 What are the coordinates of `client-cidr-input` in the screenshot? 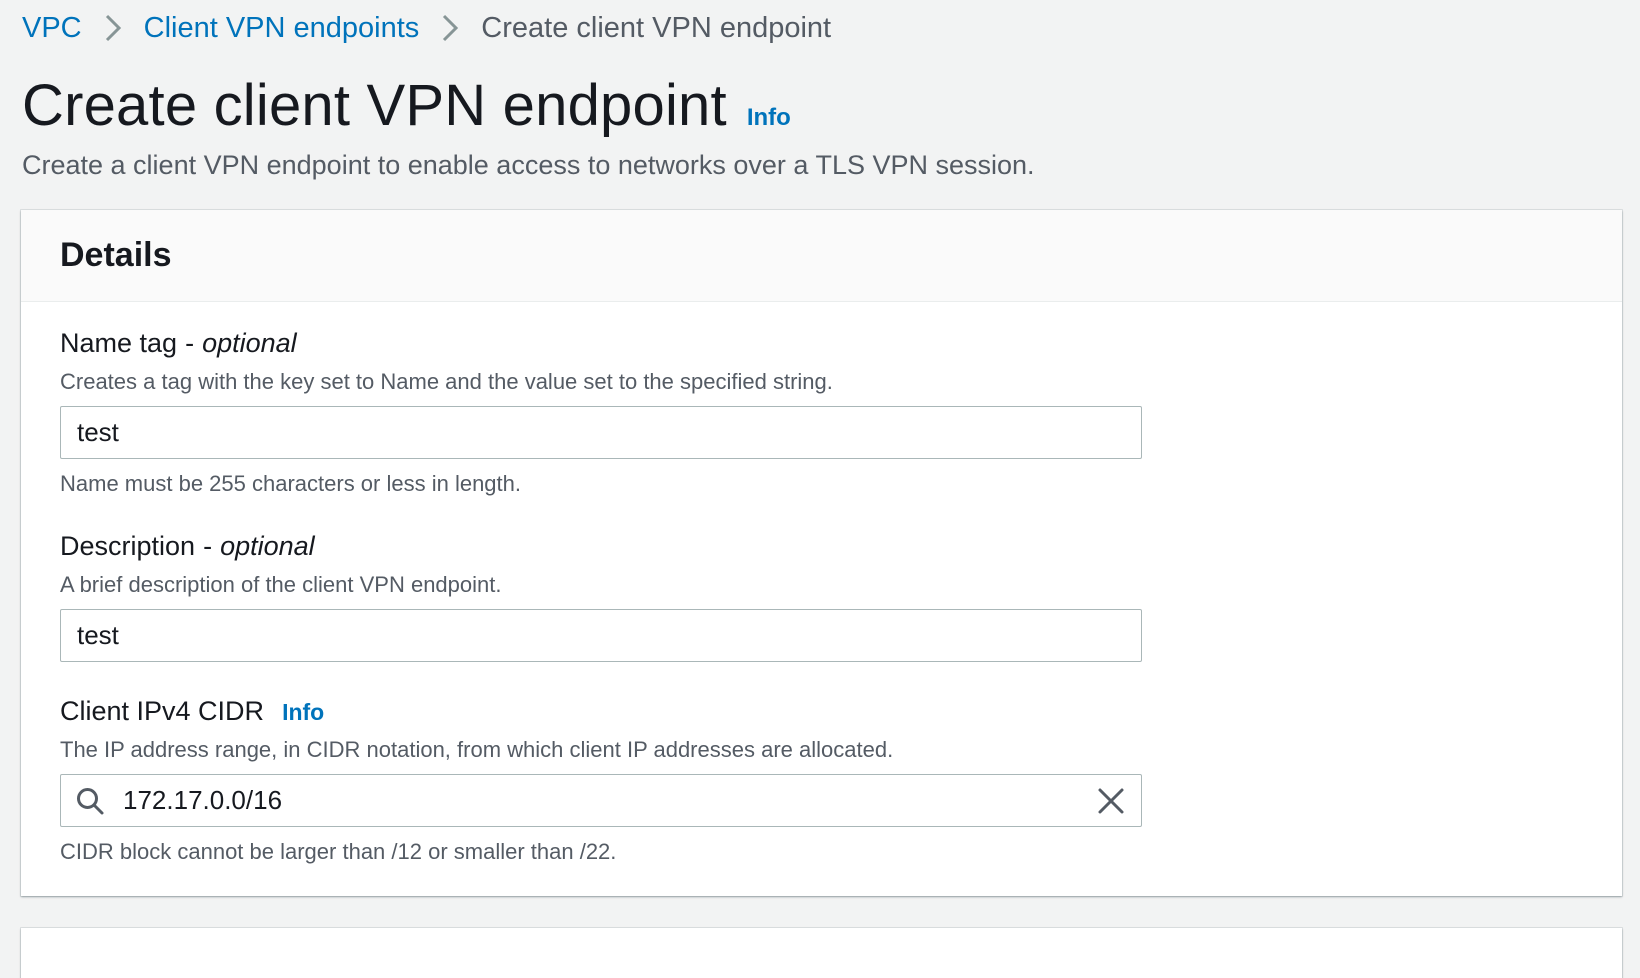 It's located at (601, 800).